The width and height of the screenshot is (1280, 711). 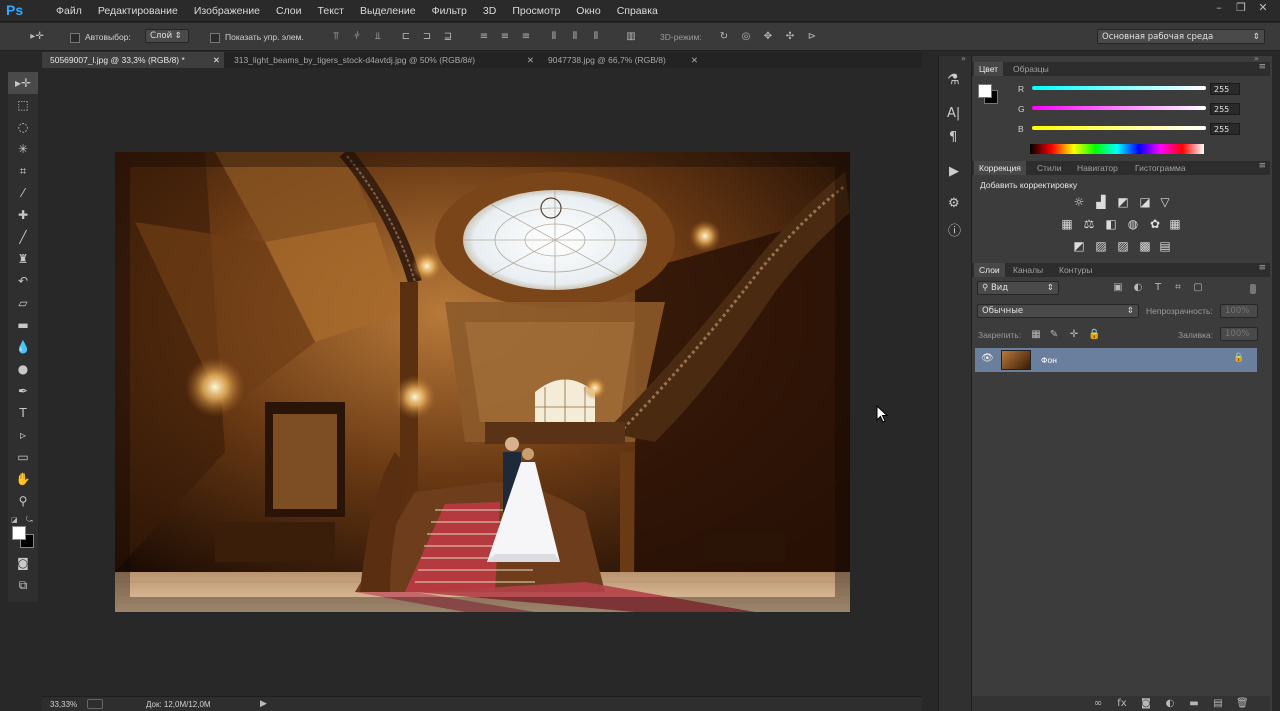 What do you see at coordinates (1225, 129) in the screenshot?
I see `channel-b-value: 255` at bounding box center [1225, 129].